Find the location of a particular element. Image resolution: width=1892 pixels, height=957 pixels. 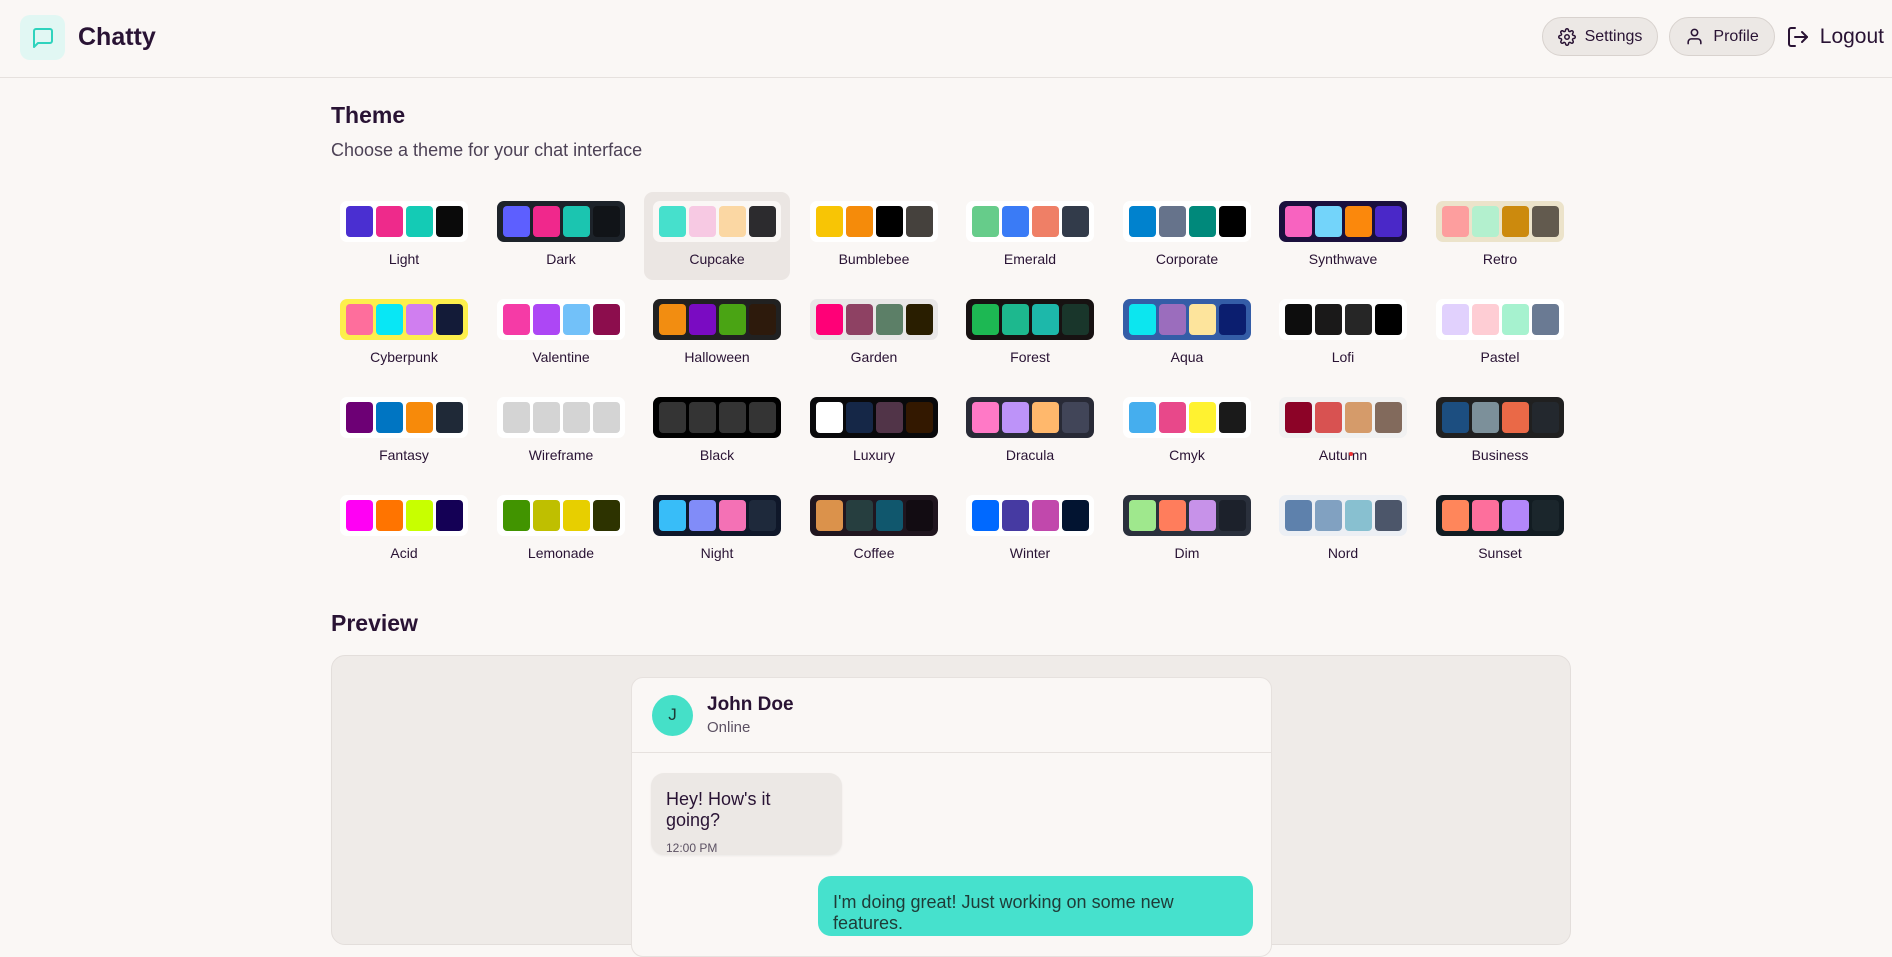

theme-name-label: Synthwave is located at coordinates (1343, 259).